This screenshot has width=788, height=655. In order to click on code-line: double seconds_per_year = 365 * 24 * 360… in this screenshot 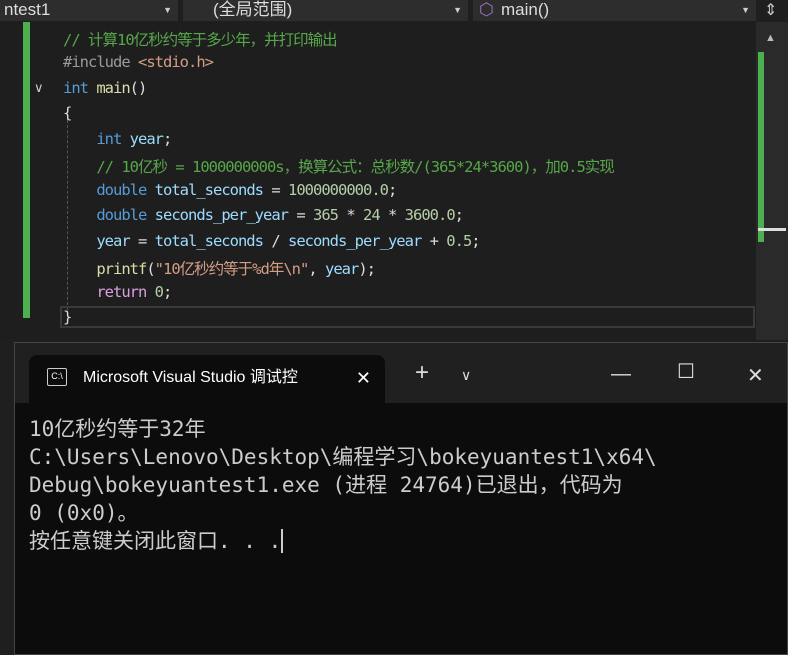, I will do `click(280, 215)`.